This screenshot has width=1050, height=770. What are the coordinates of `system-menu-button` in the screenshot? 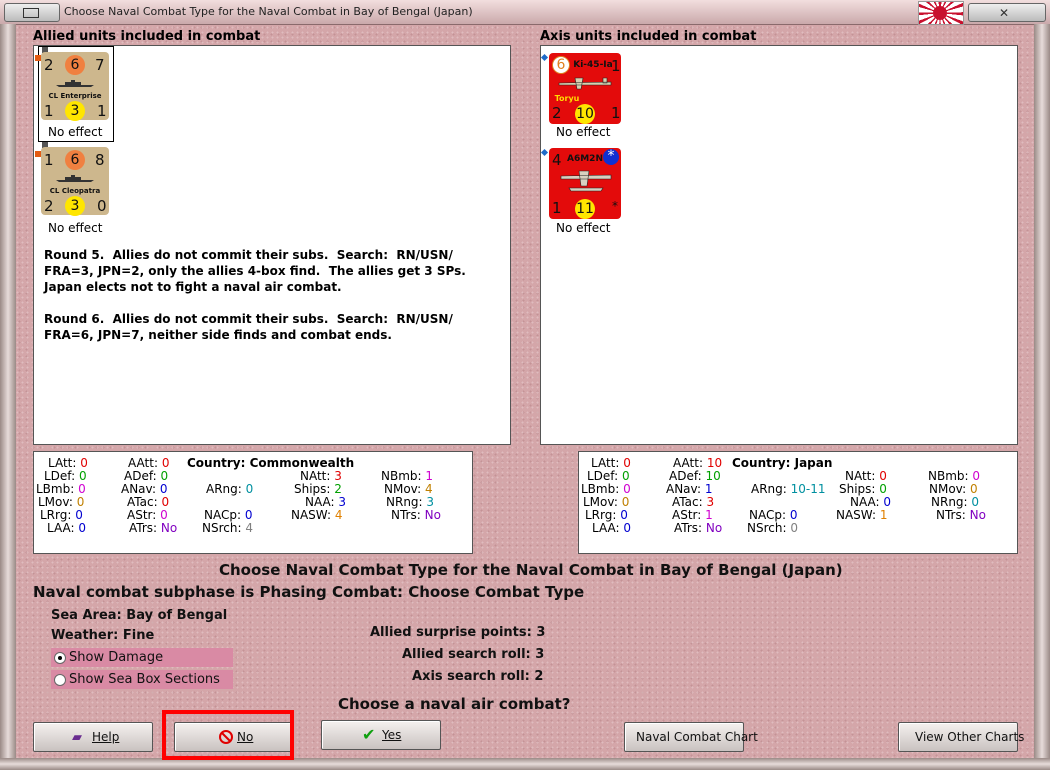 It's located at (32, 12).